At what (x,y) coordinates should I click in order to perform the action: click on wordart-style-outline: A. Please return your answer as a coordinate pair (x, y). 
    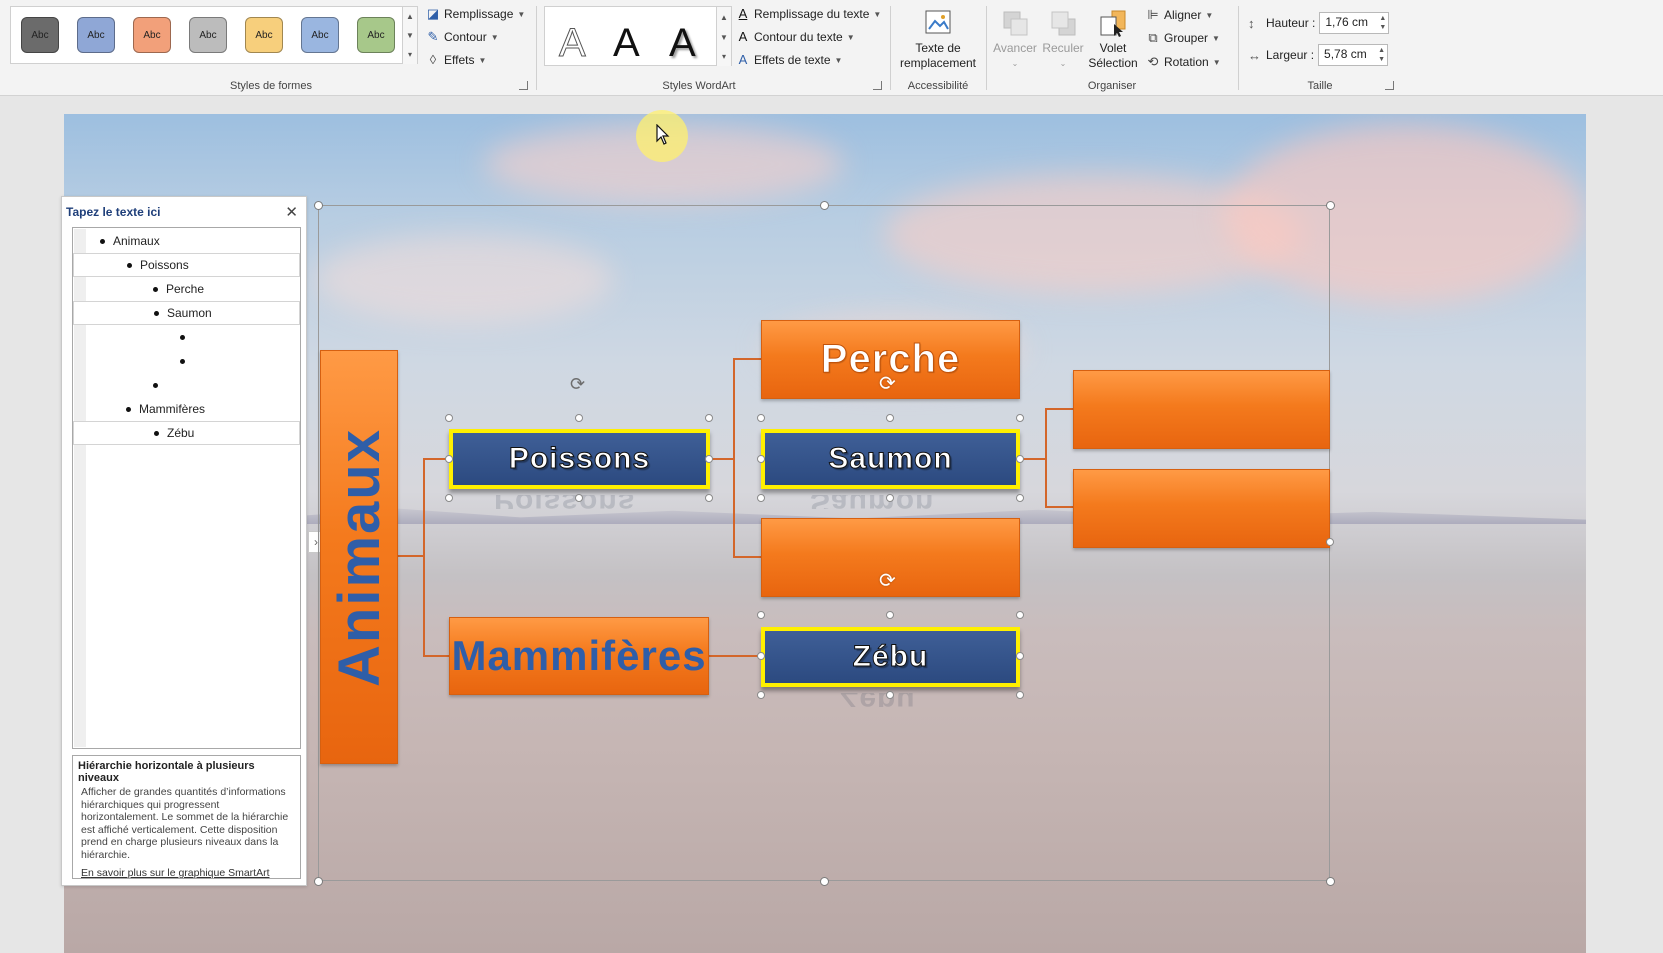
    Looking at the image, I should click on (573, 43).